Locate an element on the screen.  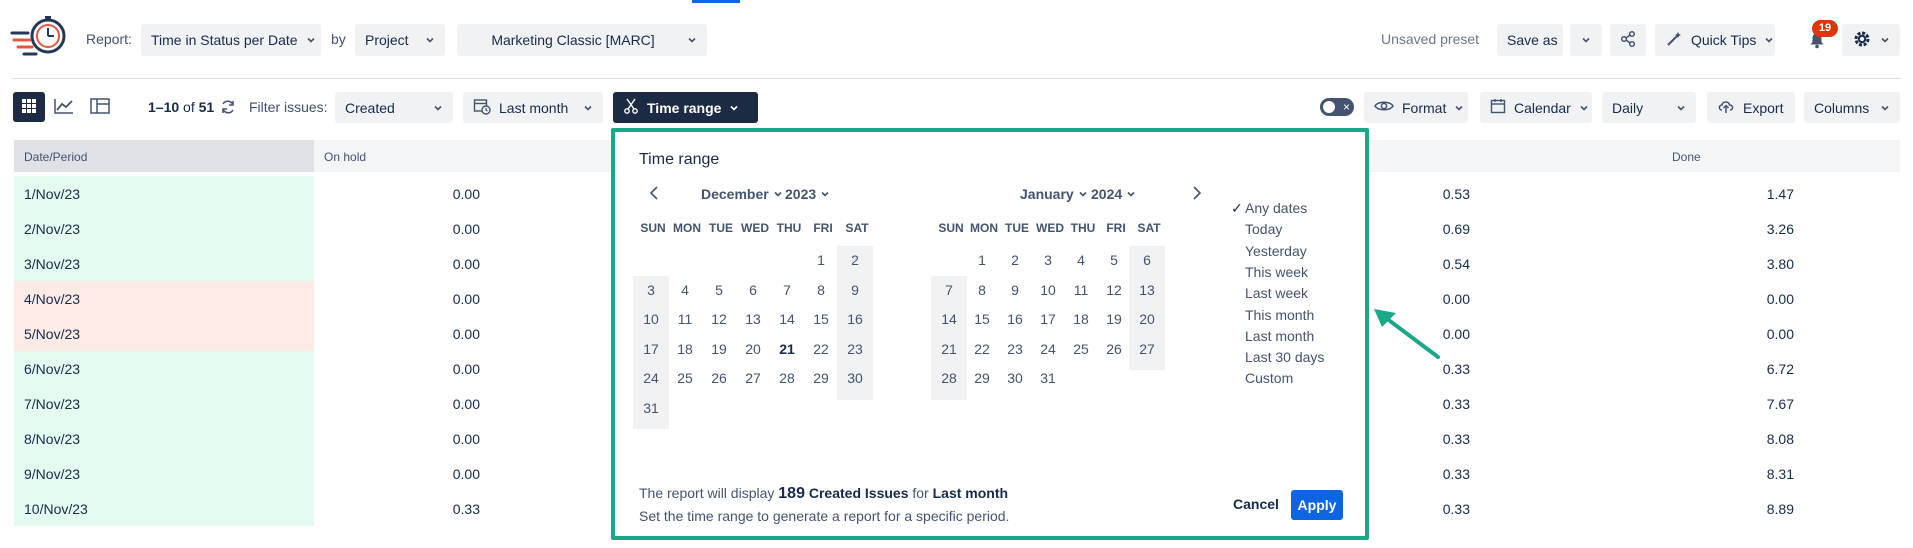
preset-status: Unsaved preset is located at coordinates (1430, 39).